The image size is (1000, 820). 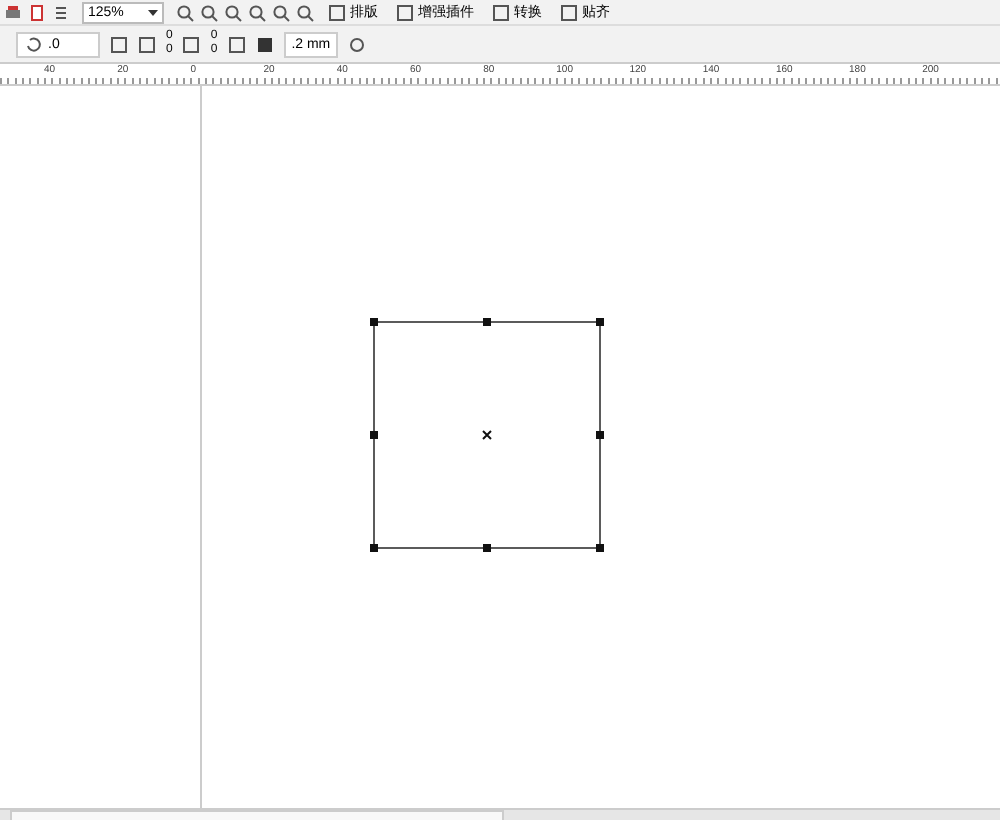 What do you see at coordinates (13, 12) in the screenshot?
I see `printer-icon` at bounding box center [13, 12].